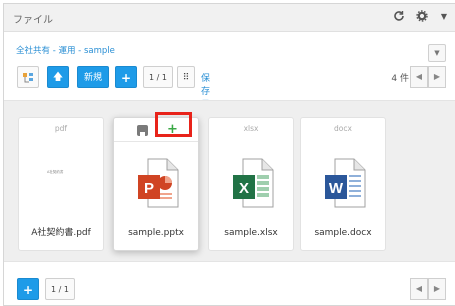  Describe the element at coordinates (28, 289) in the screenshot. I see `footer-add-button: +` at that location.